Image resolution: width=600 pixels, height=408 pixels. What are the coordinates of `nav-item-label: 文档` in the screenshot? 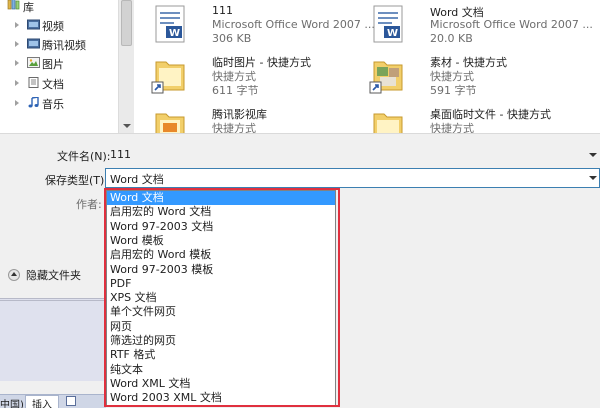 It's located at (53, 84).